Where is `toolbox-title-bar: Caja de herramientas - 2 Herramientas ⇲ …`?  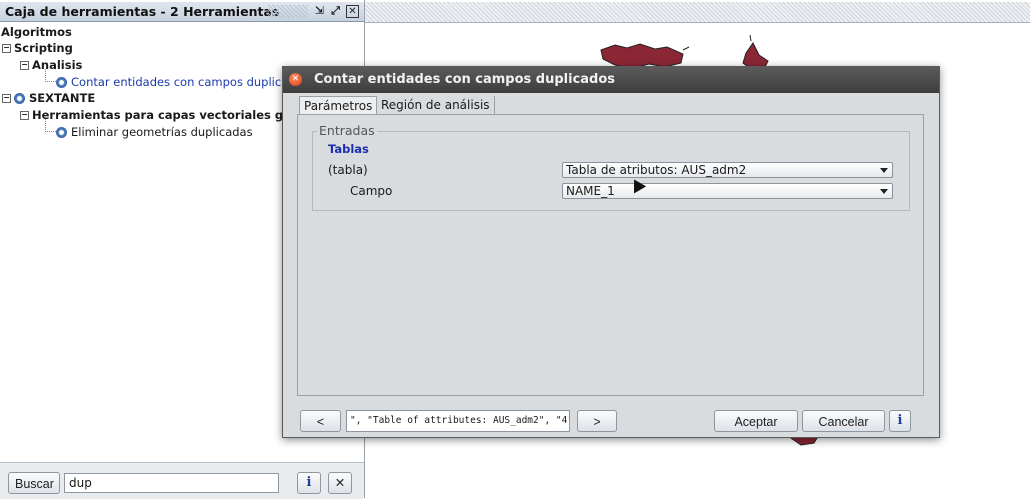
toolbox-title-bar: Caja de herramientas - 2 Herramientas ⇲ … is located at coordinates (182, 12).